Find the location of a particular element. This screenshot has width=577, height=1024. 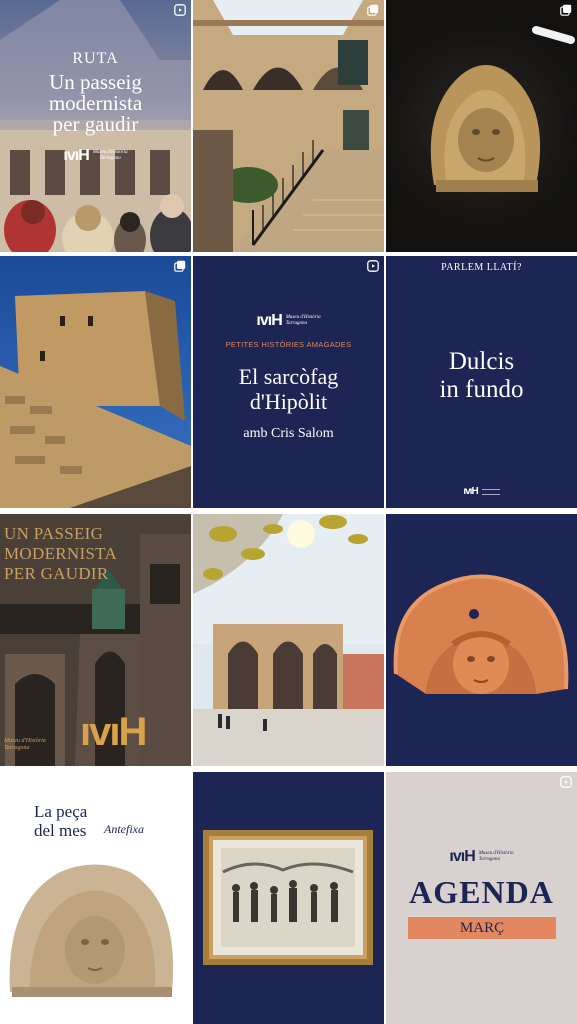

post-title-line: d'Hipòlit is located at coordinates (288, 401).